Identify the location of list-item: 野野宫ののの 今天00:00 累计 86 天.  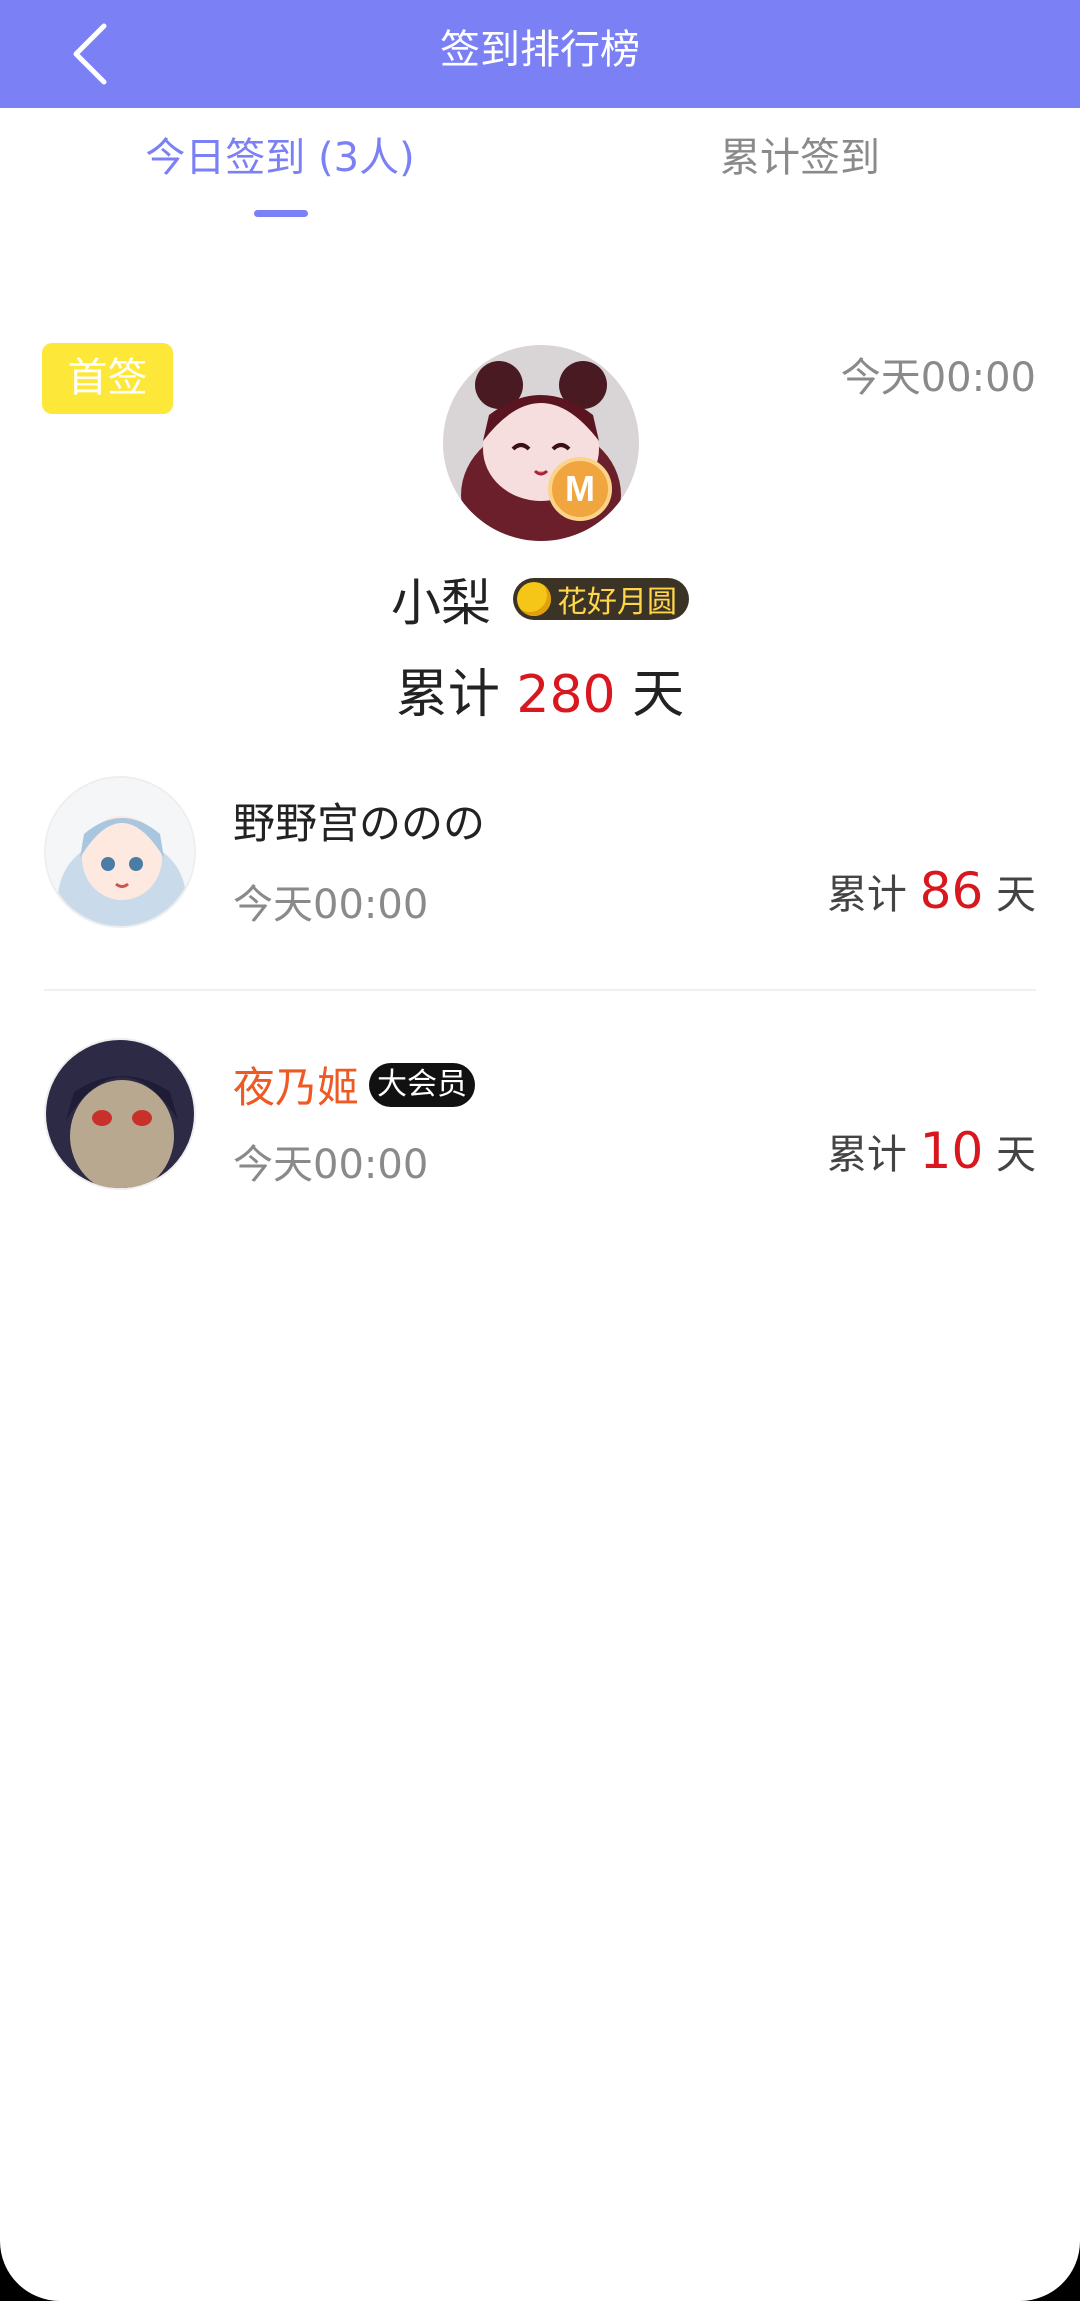
(540, 865).